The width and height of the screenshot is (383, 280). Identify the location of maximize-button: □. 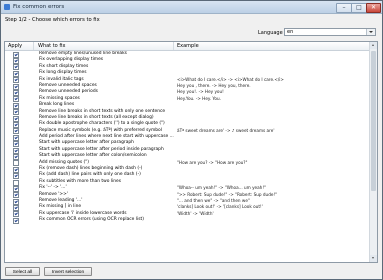
(359, 8).